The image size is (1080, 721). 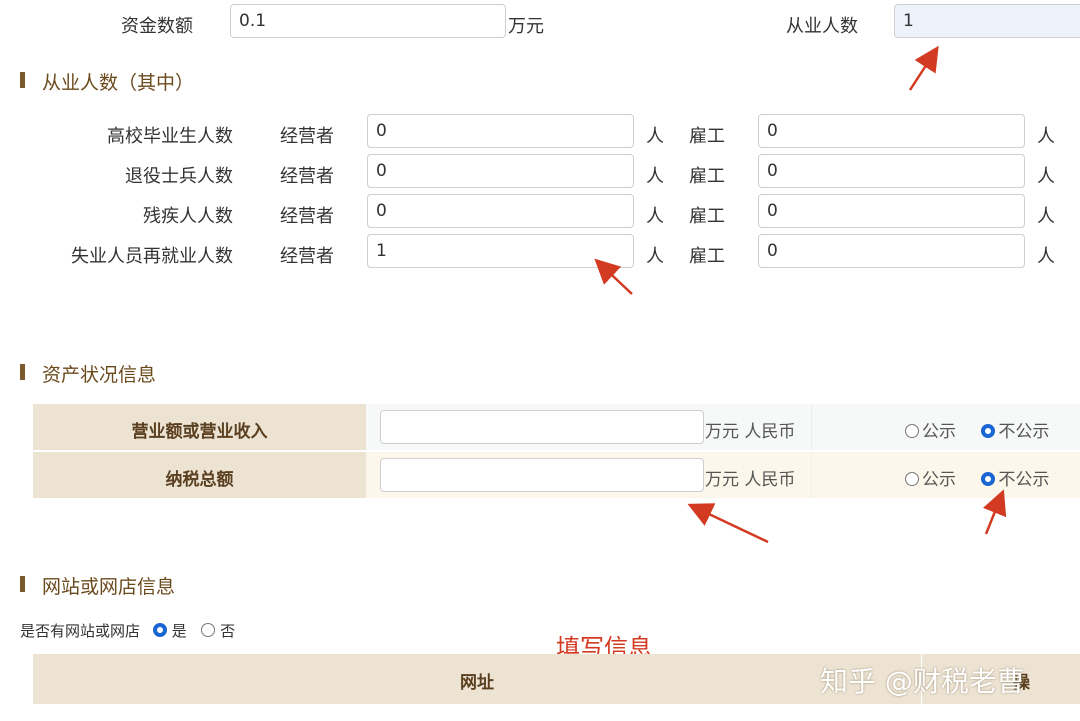 What do you see at coordinates (159, 630) in the screenshot?
I see `website-yes-radio` at bounding box center [159, 630].